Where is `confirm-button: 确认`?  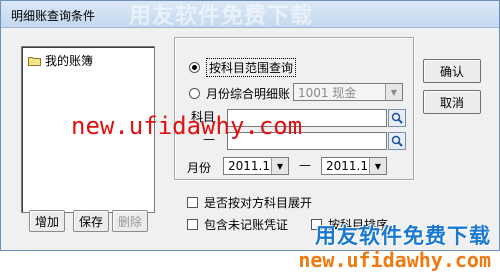 confirm-button: 确认 is located at coordinates (452, 71).